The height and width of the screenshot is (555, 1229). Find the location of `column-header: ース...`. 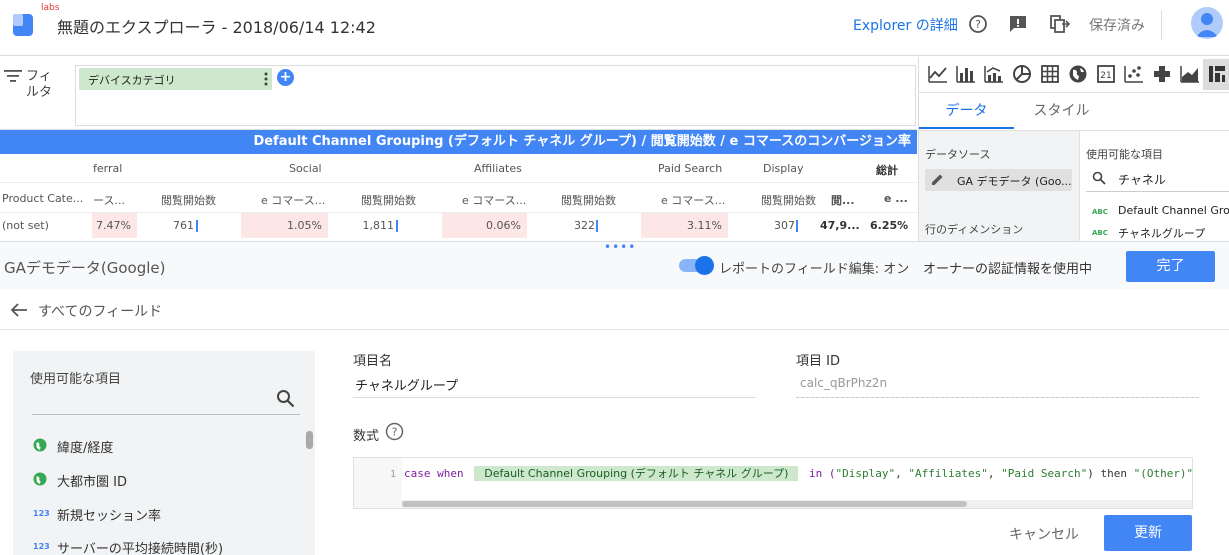

column-header: ース... is located at coordinates (109, 200).